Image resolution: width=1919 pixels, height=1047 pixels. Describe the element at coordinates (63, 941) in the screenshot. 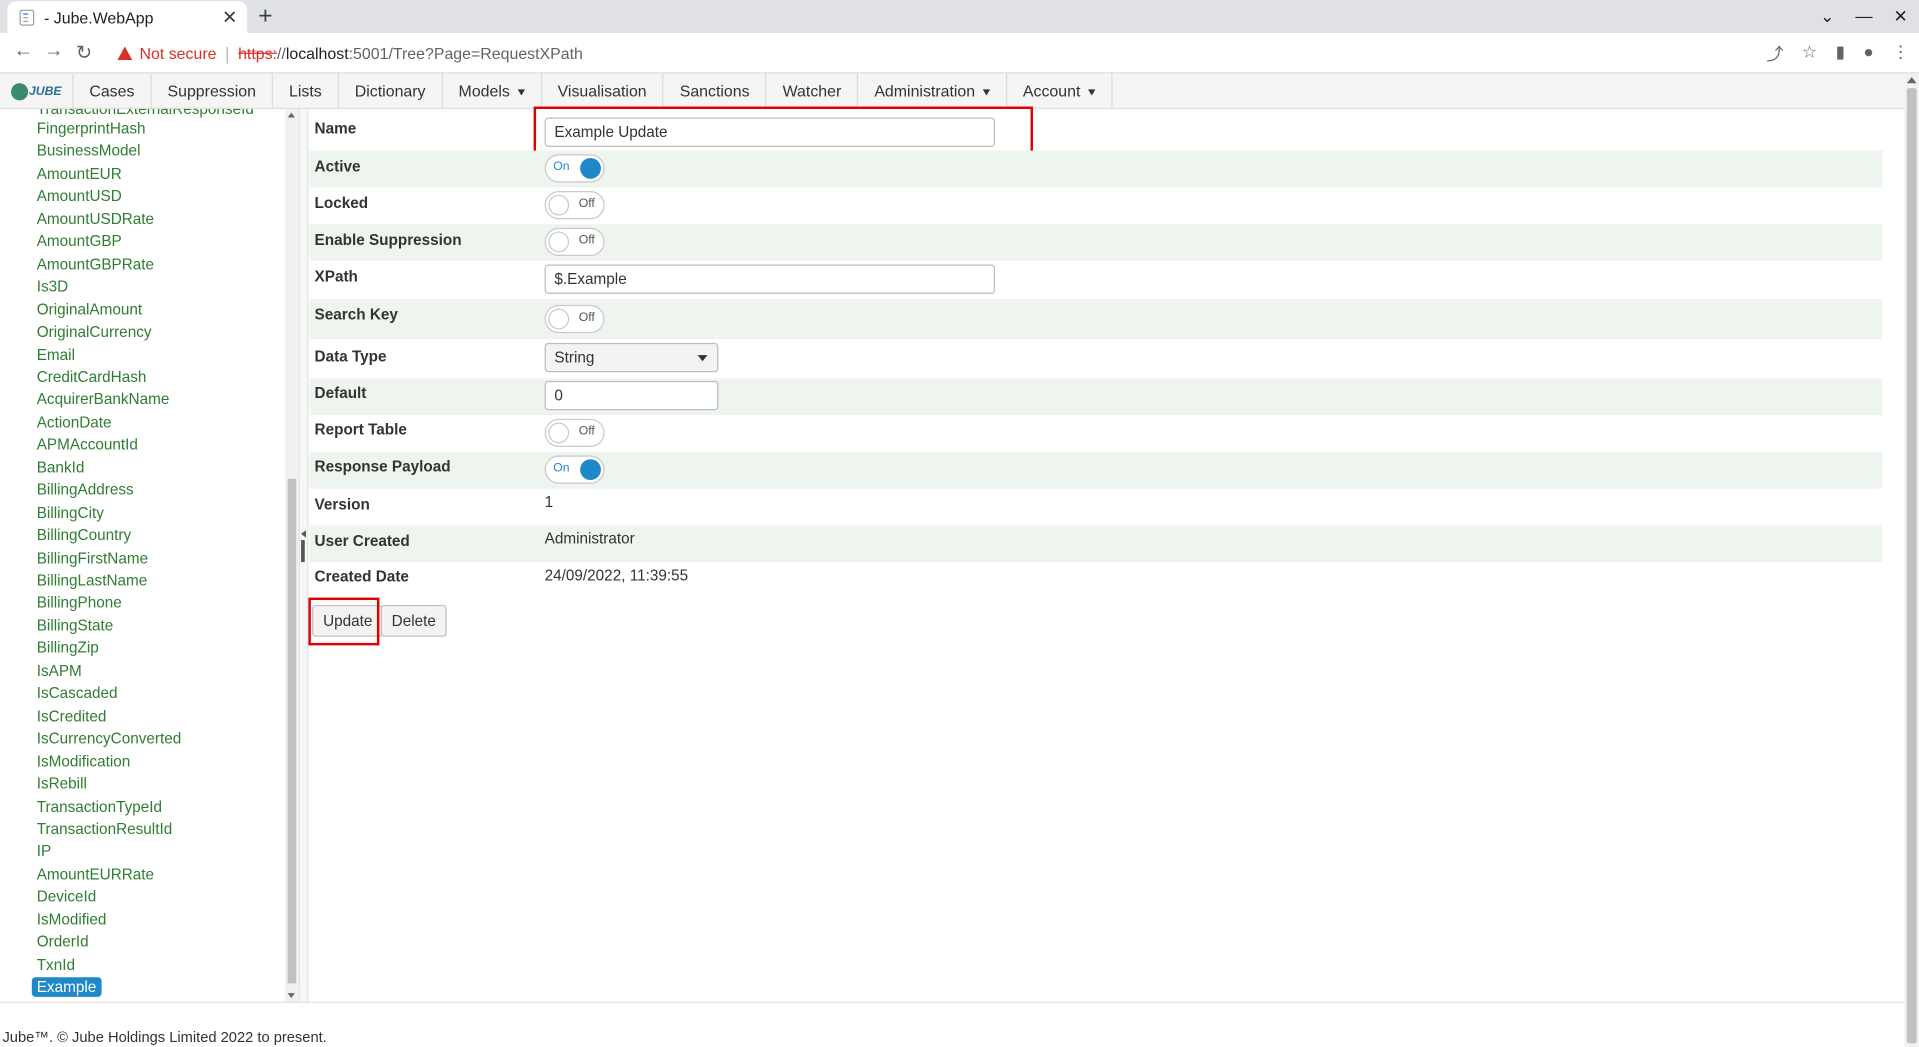

I see `tree-item: OrderId` at that location.